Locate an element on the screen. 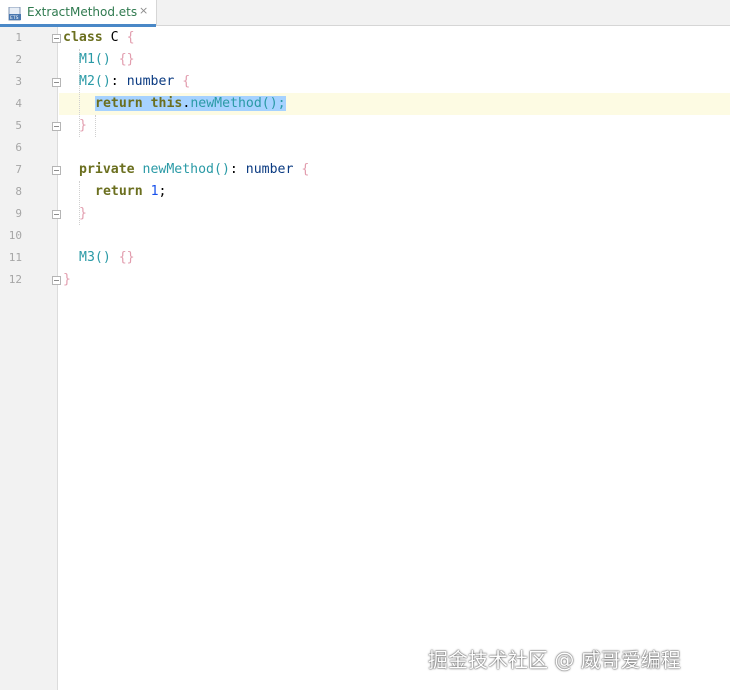  tab-extract-method: ETS ExtractMethod.ets × is located at coordinates (78, 13).